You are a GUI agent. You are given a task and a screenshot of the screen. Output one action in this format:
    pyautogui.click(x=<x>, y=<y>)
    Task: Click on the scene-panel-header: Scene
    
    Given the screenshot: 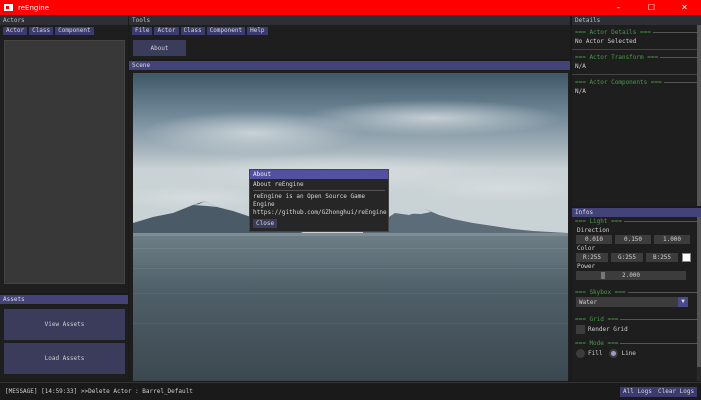 What is the action you would take?
    pyautogui.click(x=349, y=65)
    